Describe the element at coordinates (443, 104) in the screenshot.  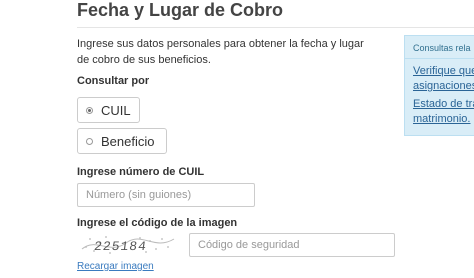
I see `sidebar-link-estado: Estado de trá` at that location.